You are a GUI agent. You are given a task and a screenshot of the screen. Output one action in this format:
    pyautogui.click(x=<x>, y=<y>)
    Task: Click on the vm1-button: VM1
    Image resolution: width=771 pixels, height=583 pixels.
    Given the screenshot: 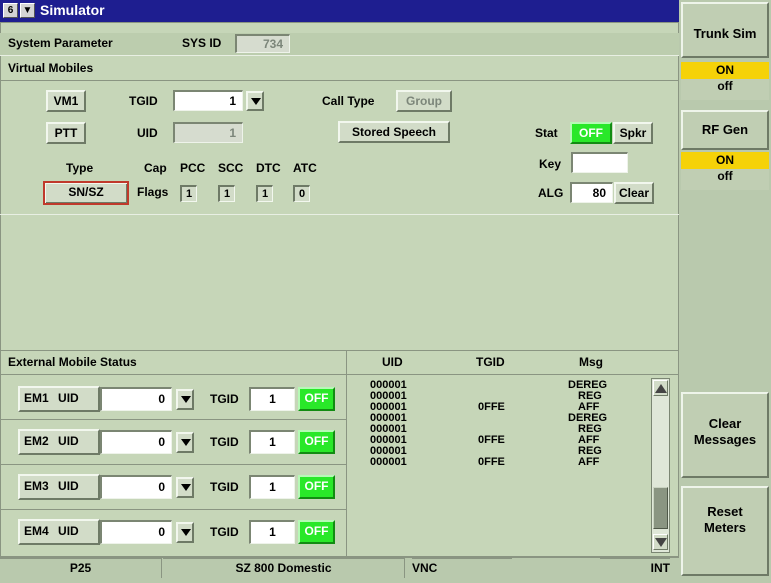 What is the action you would take?
    pyautogui.click(x=66, y=101)
    